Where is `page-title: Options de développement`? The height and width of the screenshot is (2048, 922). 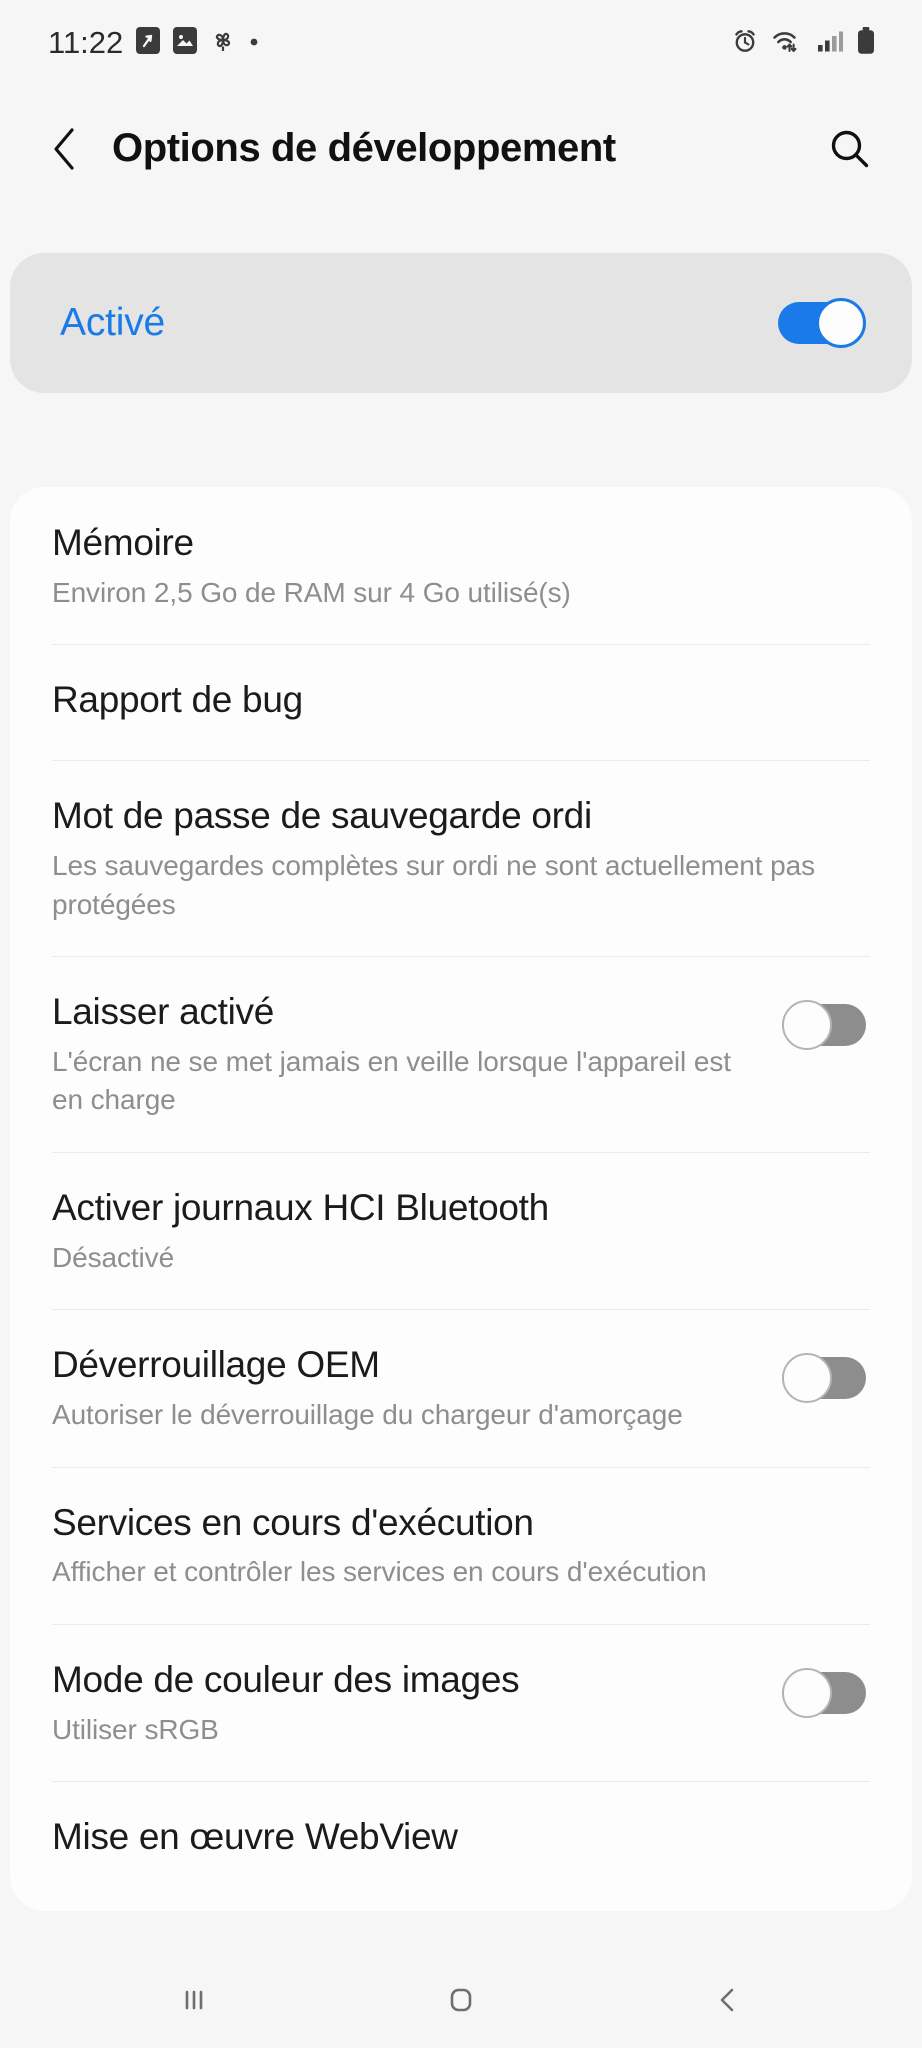 page-title: Options de développement is located at coordinates (364, 148).